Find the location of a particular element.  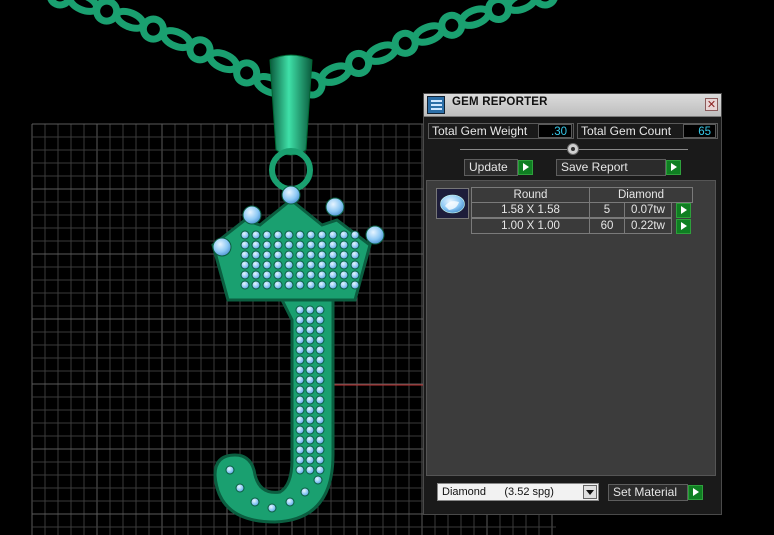

table-header-shape: Round is located at coordinates (530, 195).